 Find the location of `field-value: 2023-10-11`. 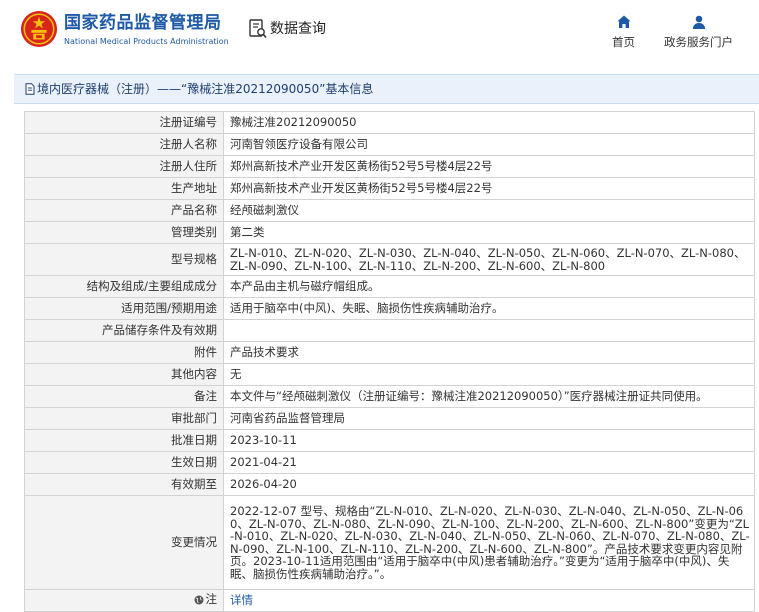

field-value: 2023-10-11 is located at coordinates (489, 440).